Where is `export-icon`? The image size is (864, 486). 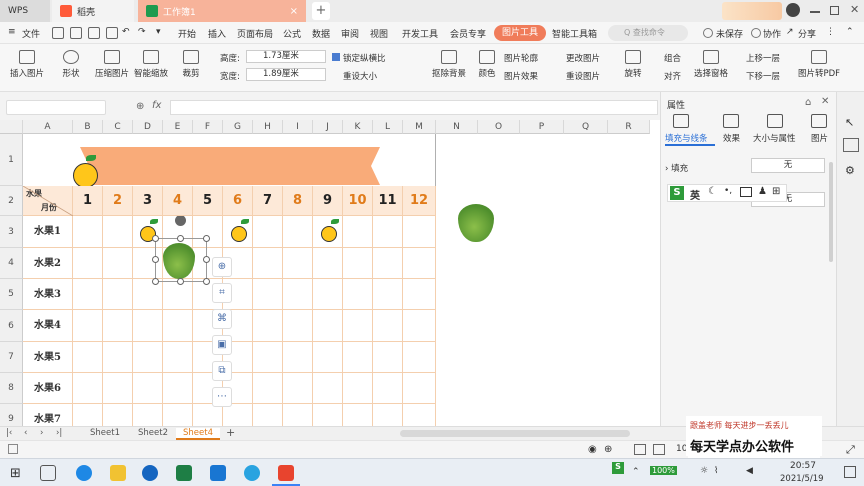
export-icon is located at coordinates (76, 33).